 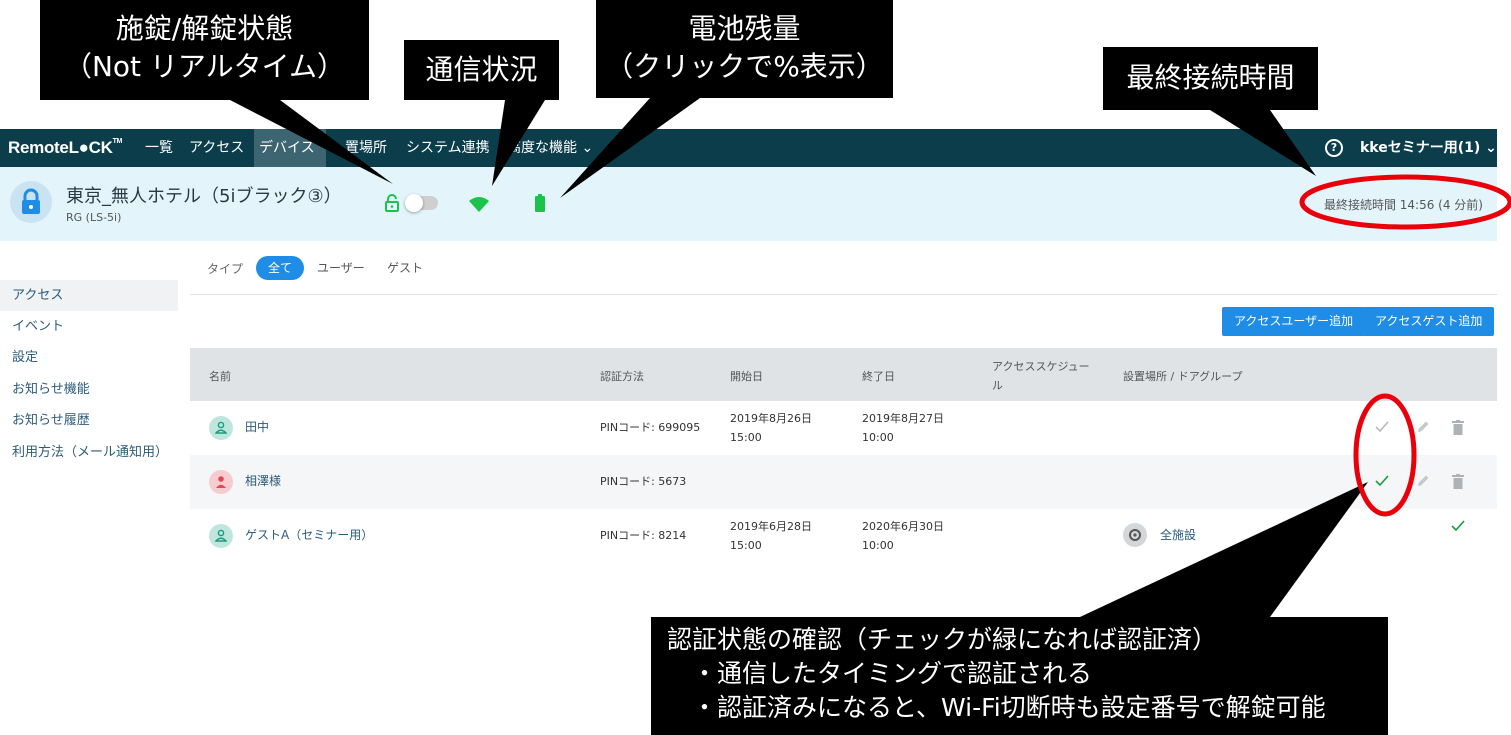 I want to click on highlight-auth-check, so click(x=1385, y=455).